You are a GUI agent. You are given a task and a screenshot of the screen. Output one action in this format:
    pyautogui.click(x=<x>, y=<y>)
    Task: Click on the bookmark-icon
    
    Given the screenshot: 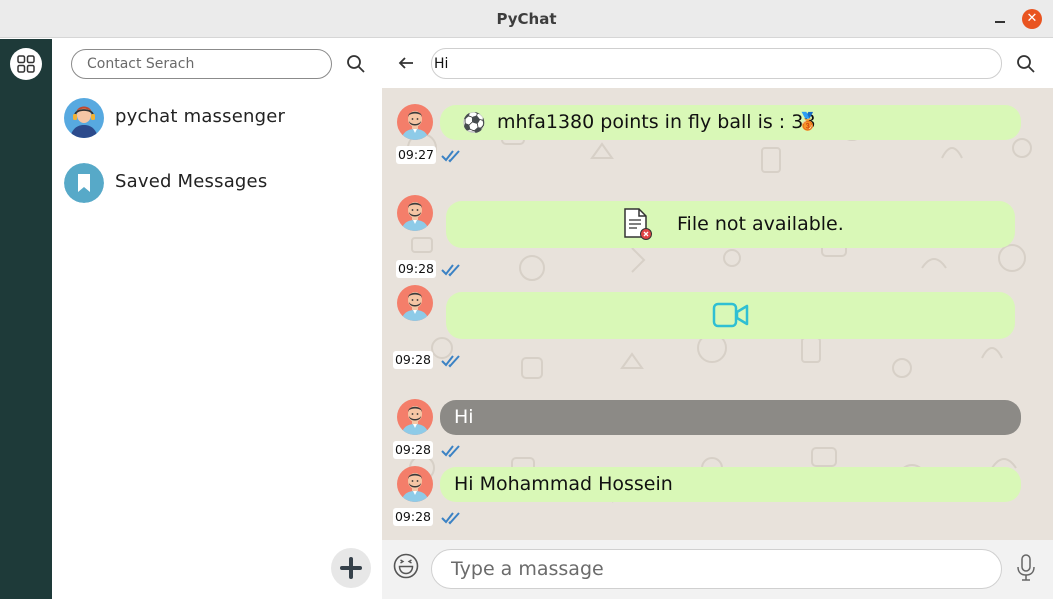 What is the action you would take?
    pyautogui.click(x=84, y=183)
    